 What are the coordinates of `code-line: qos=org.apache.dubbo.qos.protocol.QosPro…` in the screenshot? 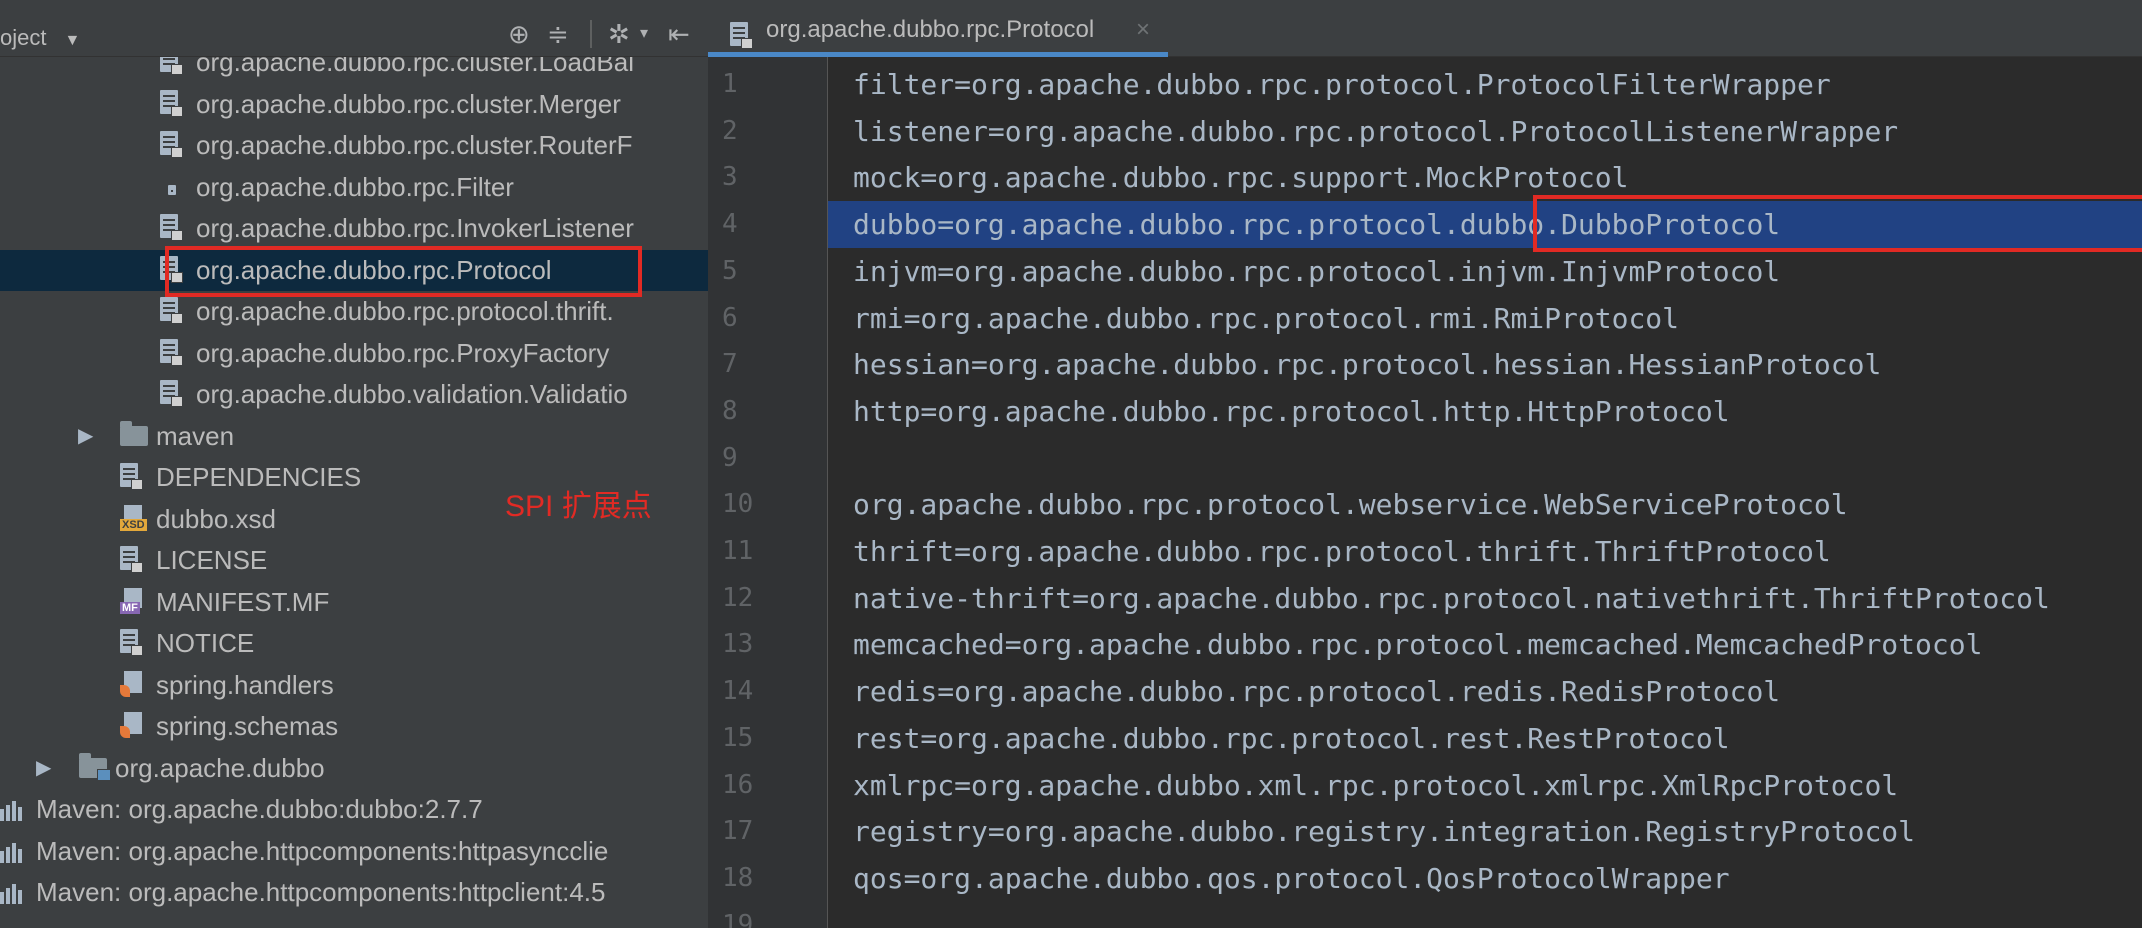 It's located at (1291, 878).